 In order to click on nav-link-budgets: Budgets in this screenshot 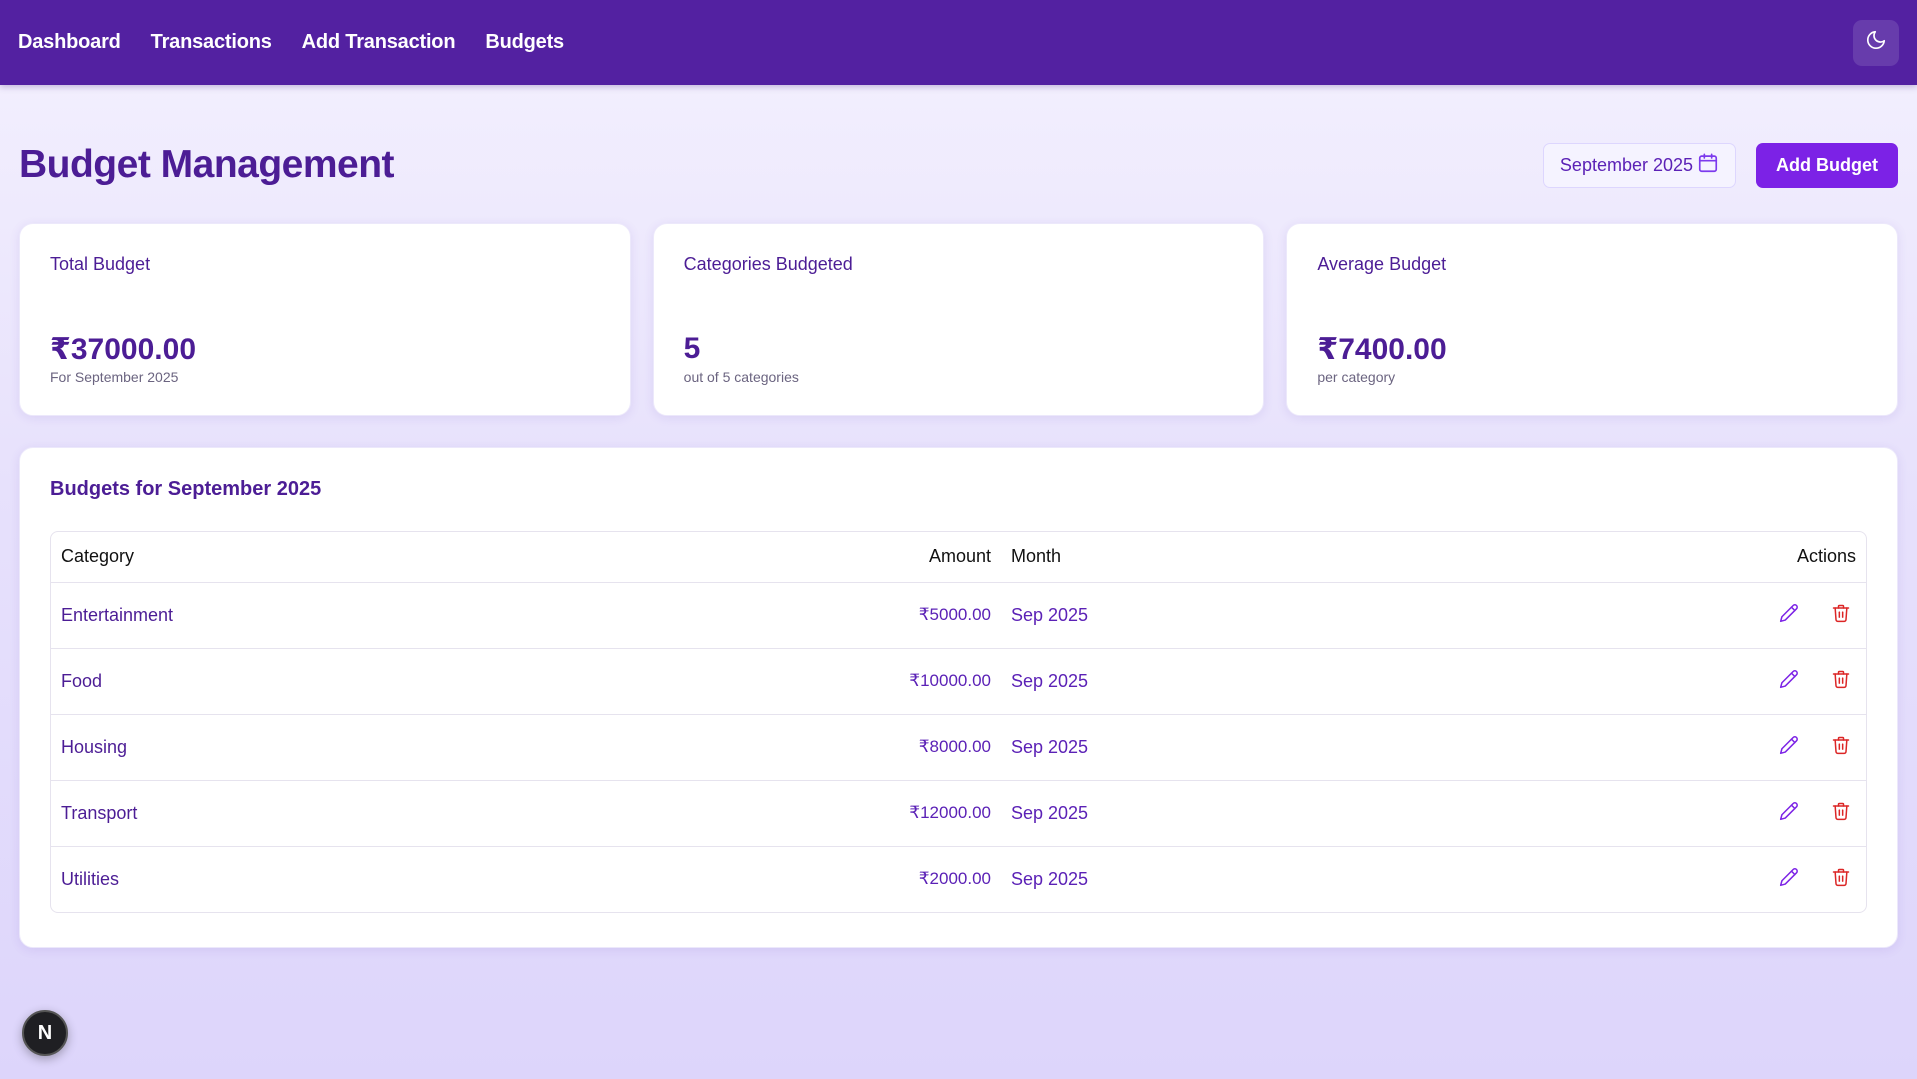, I will do `click(524, 42)`.